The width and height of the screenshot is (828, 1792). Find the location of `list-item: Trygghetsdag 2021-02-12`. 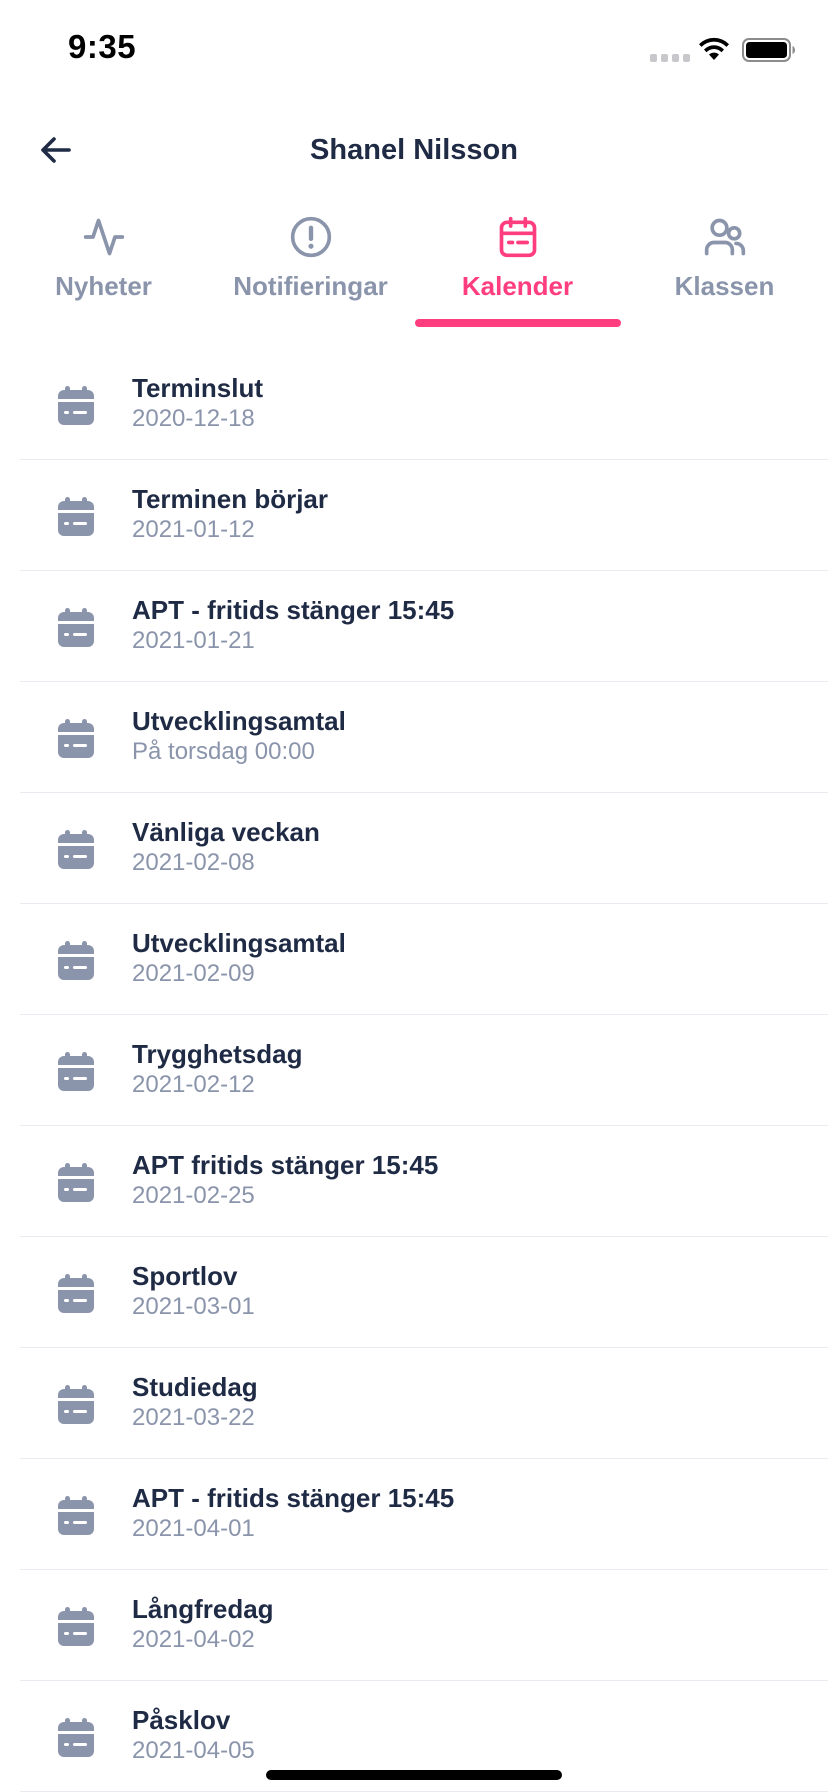

list-item: Trygghetsdag 2021-02-12 is located at coordinates (424, 1070).